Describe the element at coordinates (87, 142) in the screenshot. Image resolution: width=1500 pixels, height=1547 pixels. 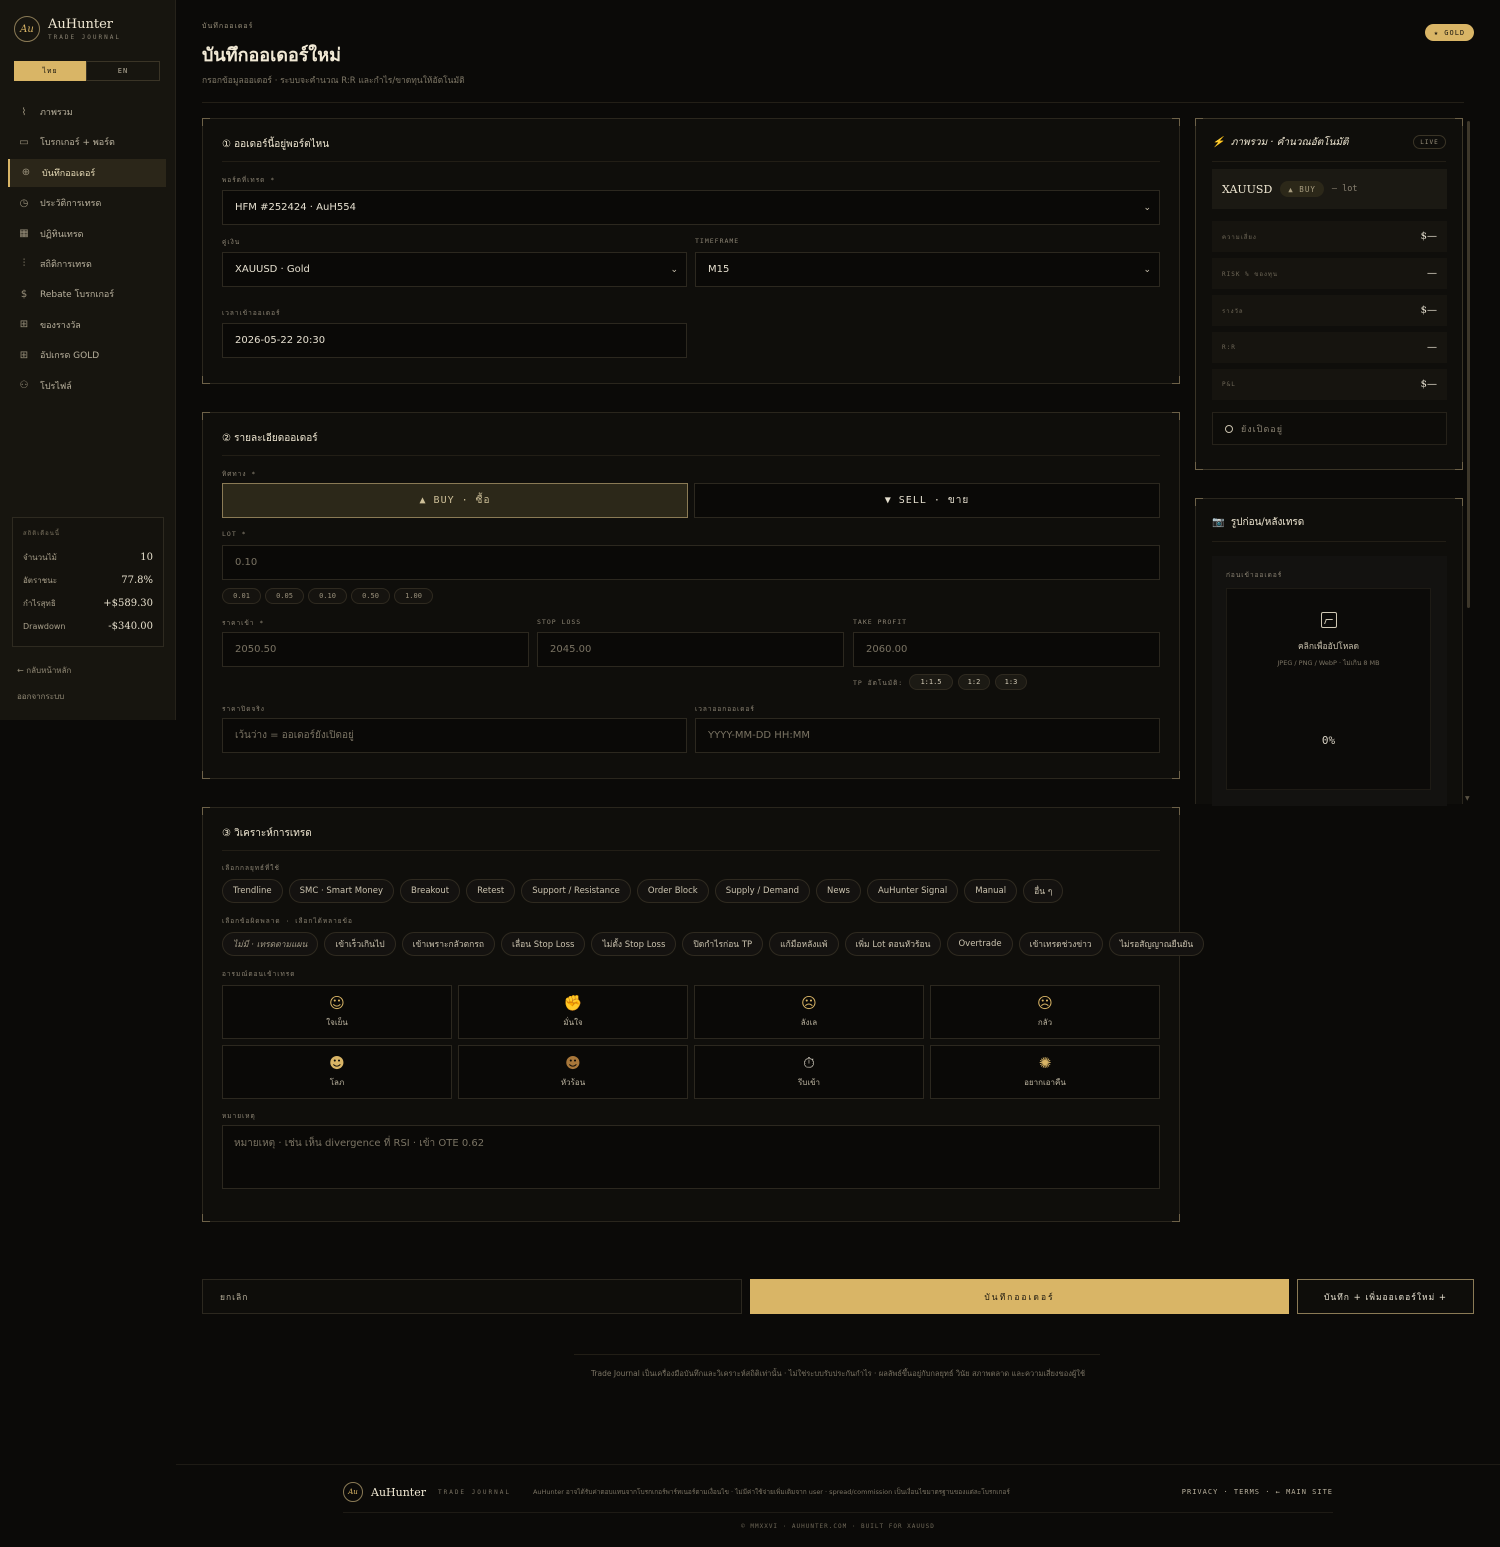
I see `sidebar-item-brokers: ▭ โบรกเกอร์ + พอร์ต` at that location.